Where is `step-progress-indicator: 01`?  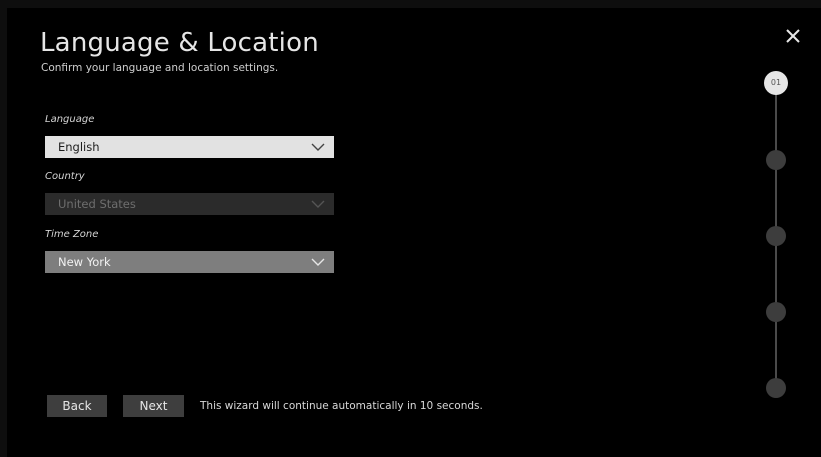
step-progress-indicator: 01 is located at coordinates (776, 236).